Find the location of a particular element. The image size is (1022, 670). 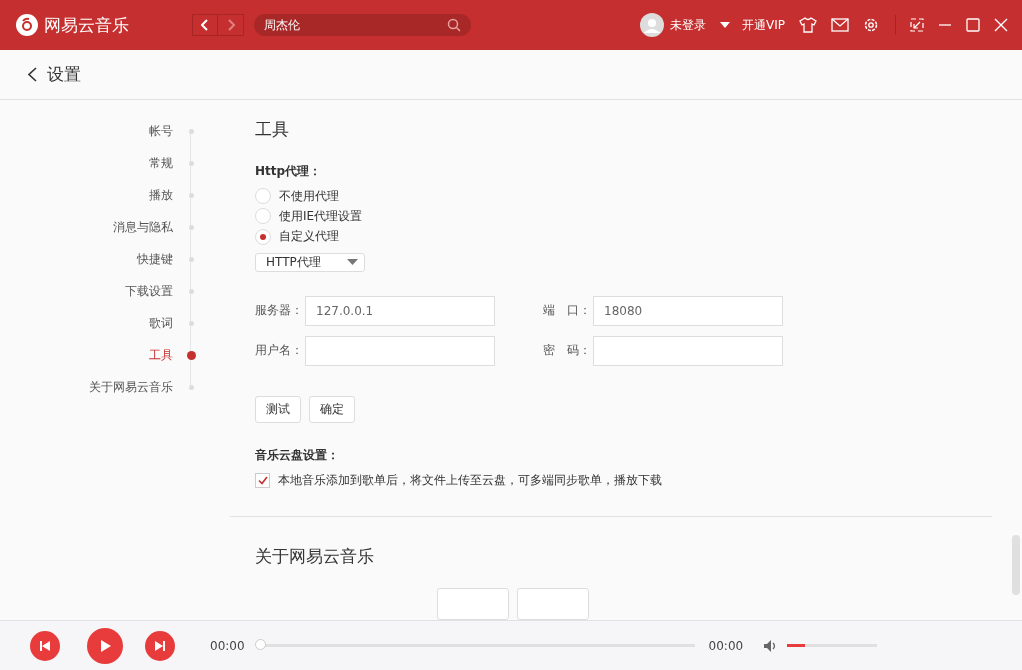

field-label: 音乐云盘设置： is located at coordinates (297, 455).